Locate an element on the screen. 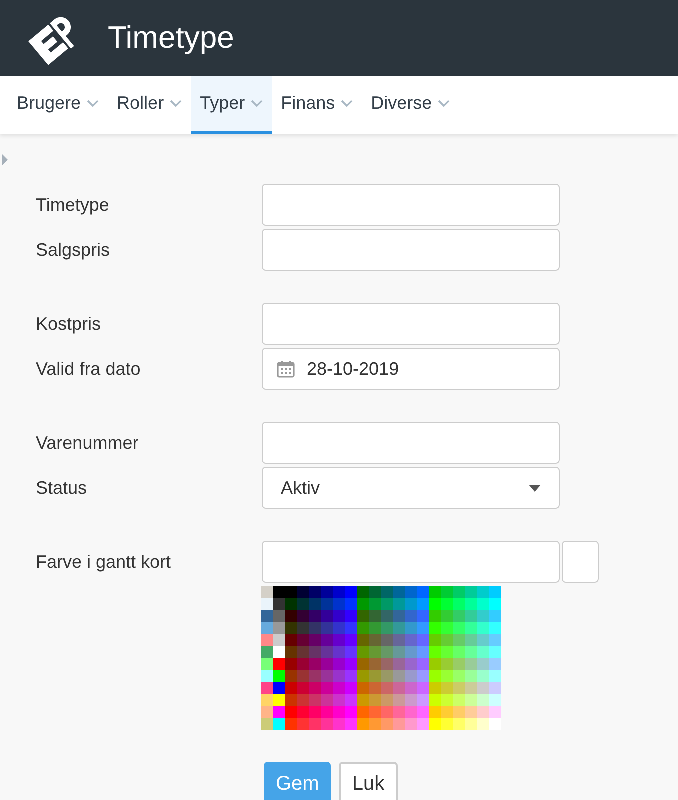 The height and width of the screenshot is (800, 678). nav-tab: Typer is located at coordinates (231, 105).